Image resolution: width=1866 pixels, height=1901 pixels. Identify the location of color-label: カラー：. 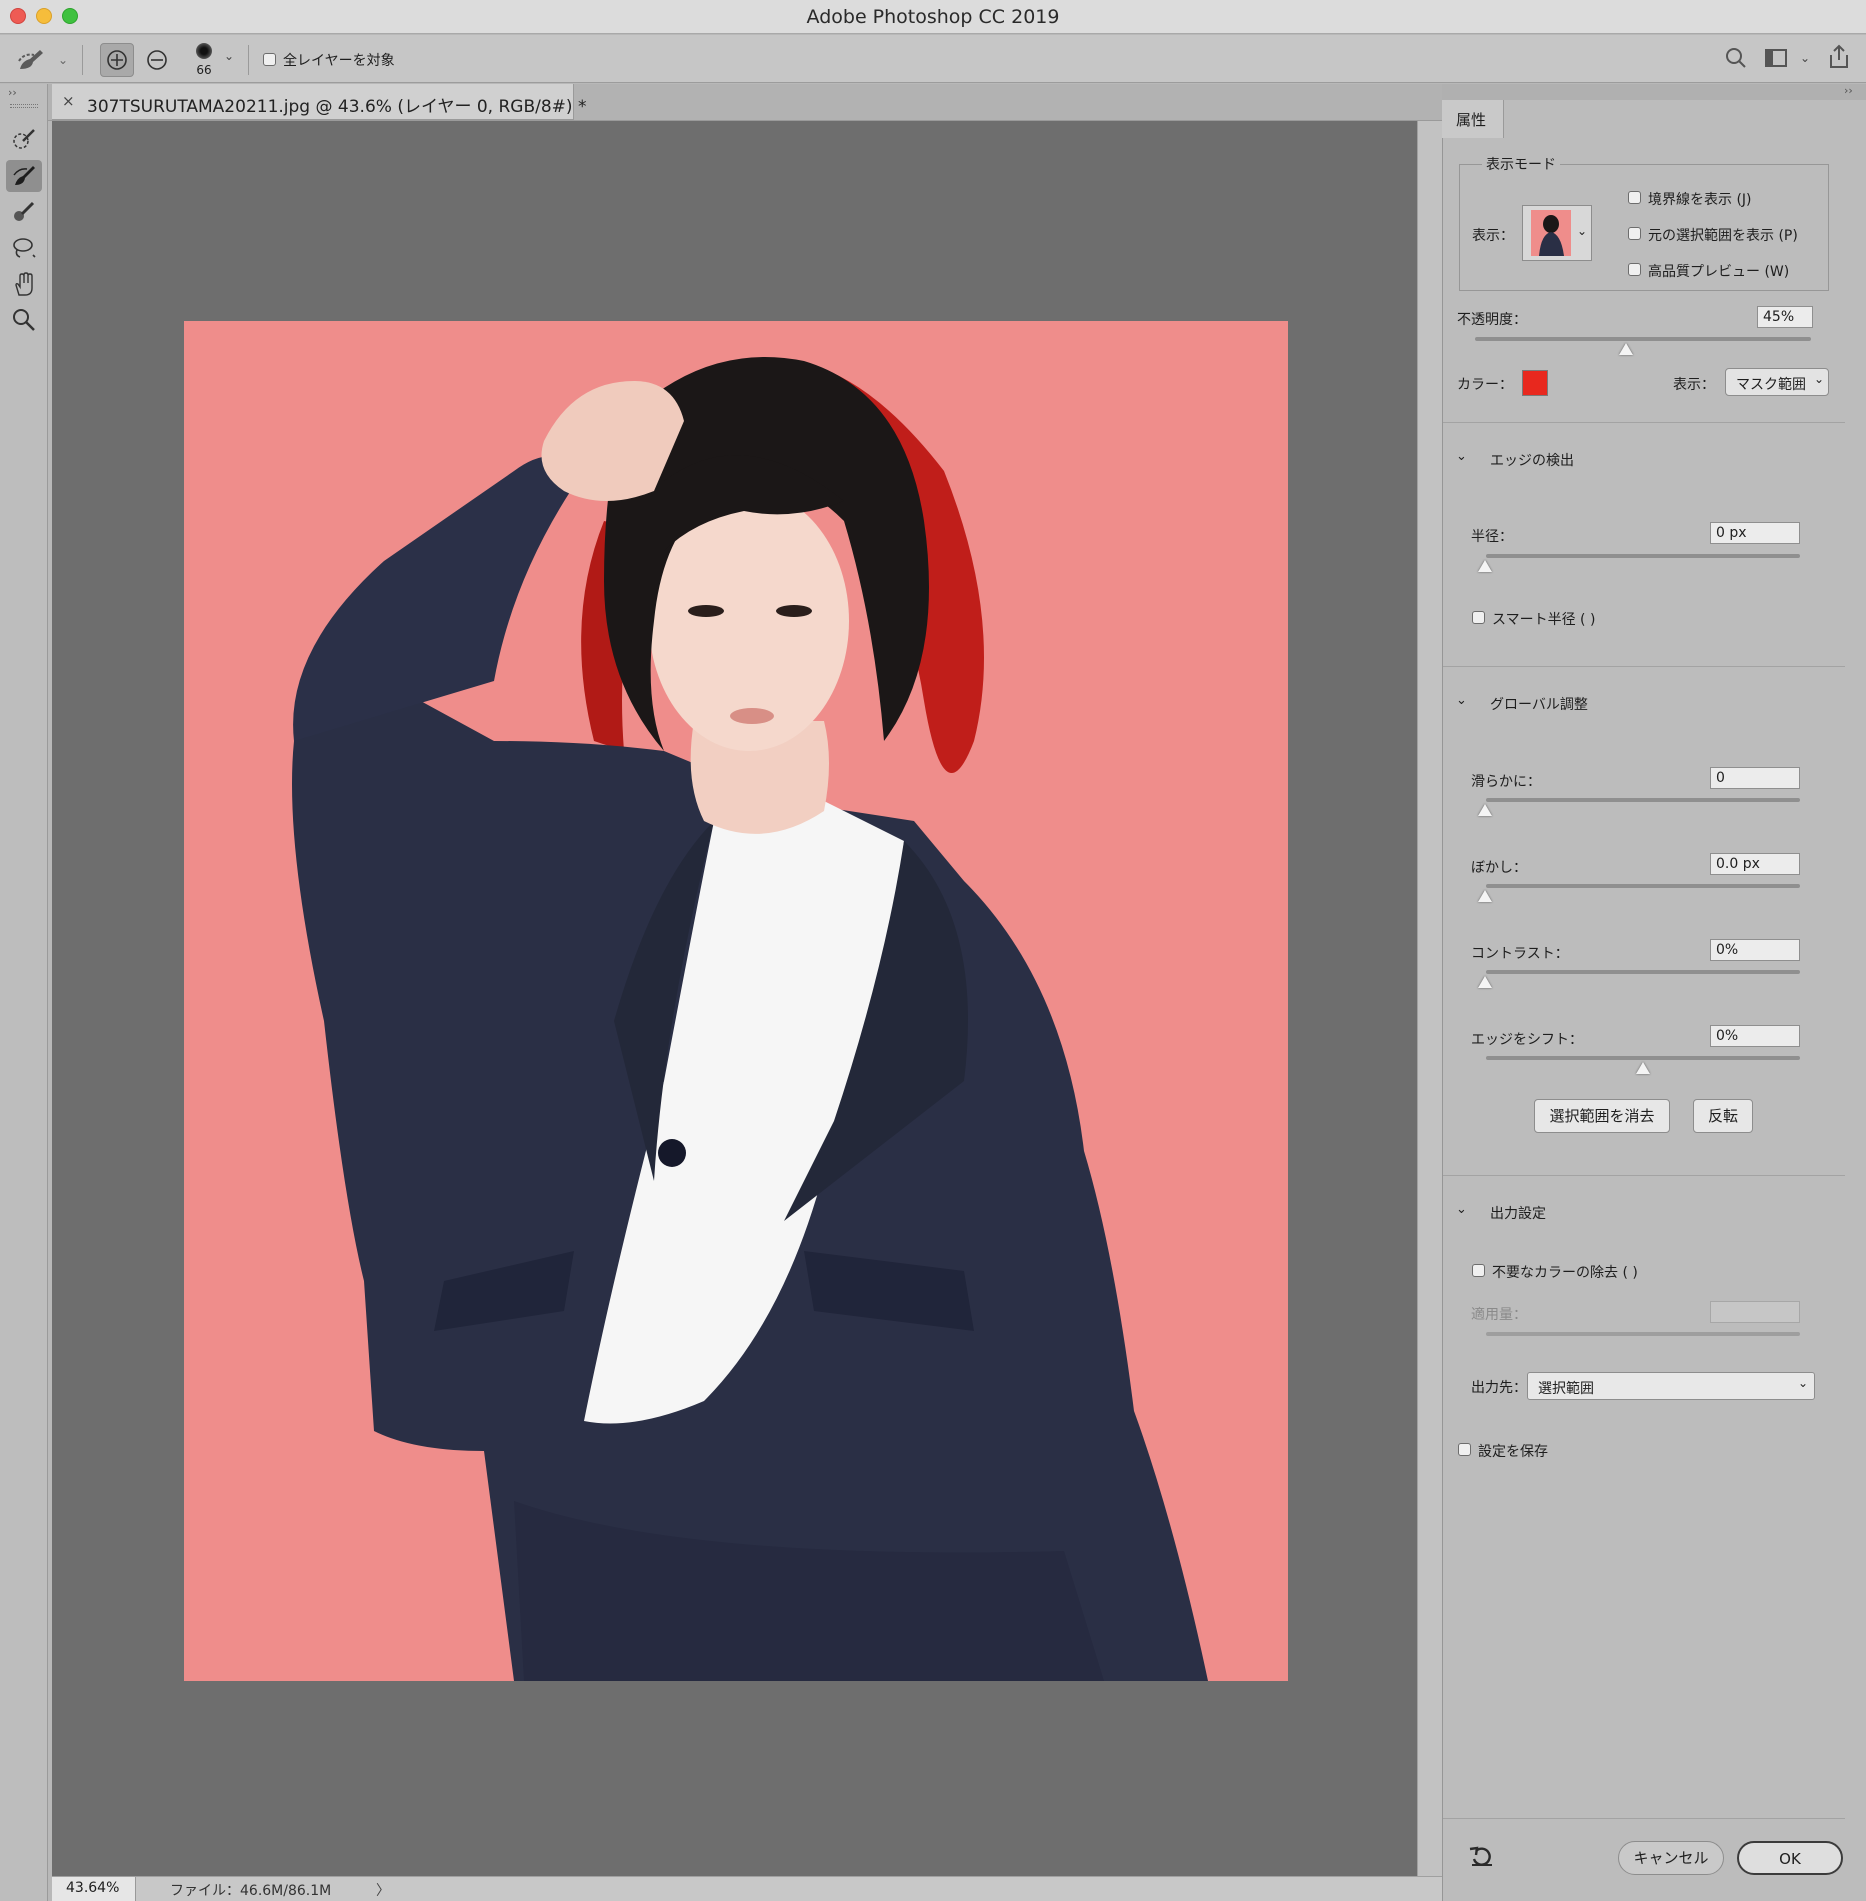
(1485, 385).